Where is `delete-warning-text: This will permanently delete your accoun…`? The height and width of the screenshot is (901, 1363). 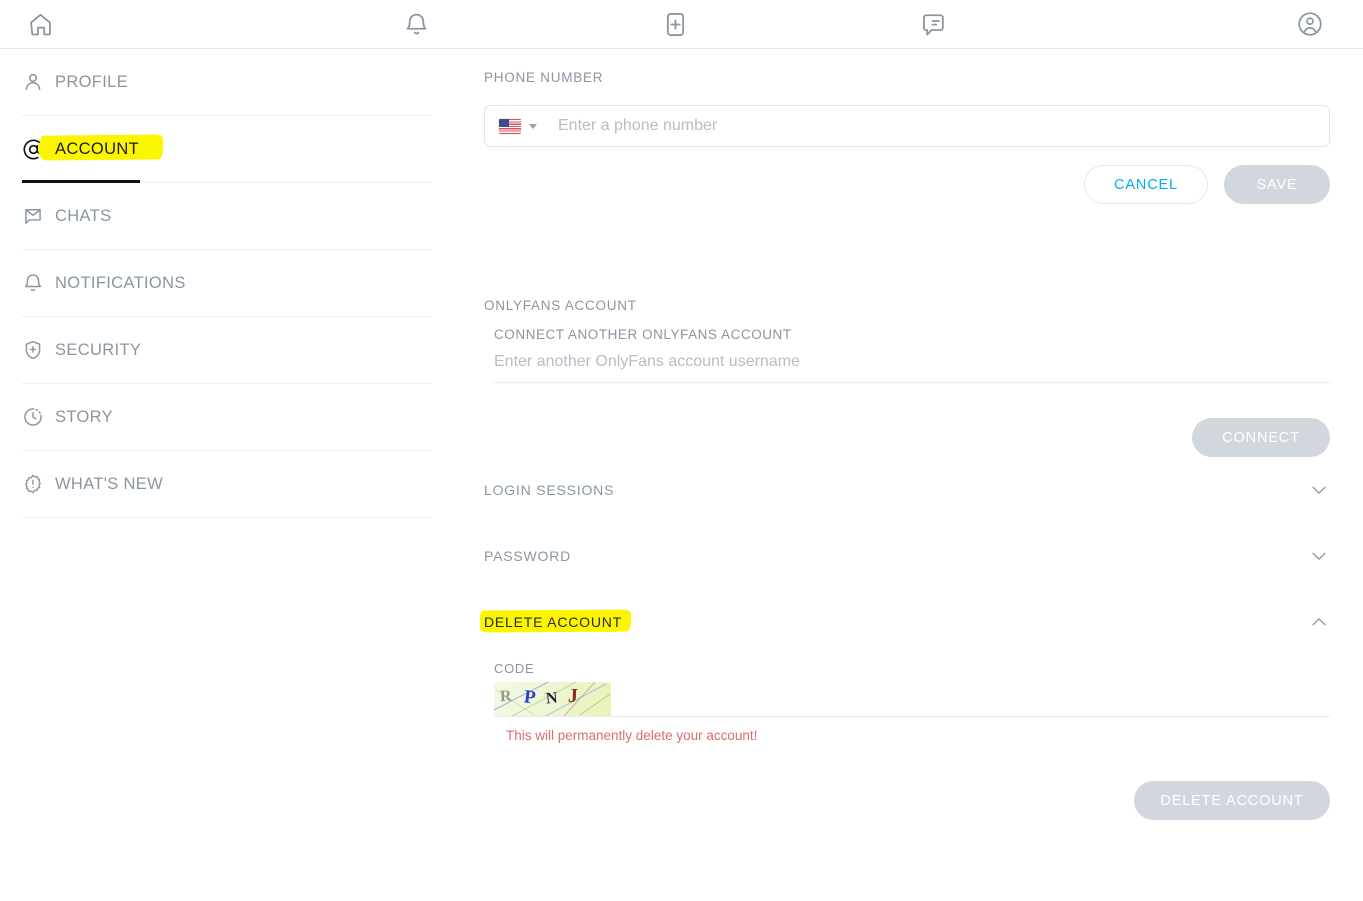 delete-warning-text: This will permanently delete your accoun… is located at coordinates (632, 735).